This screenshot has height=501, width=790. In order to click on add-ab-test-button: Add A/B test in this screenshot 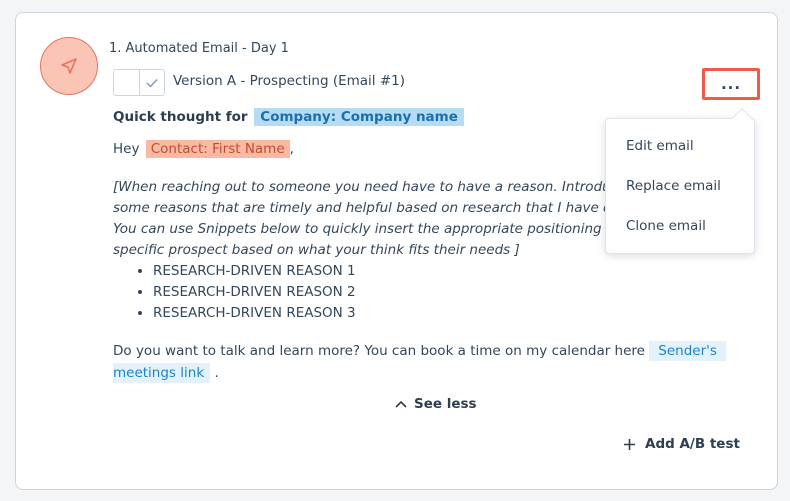, I will do `click(681, 444)`.